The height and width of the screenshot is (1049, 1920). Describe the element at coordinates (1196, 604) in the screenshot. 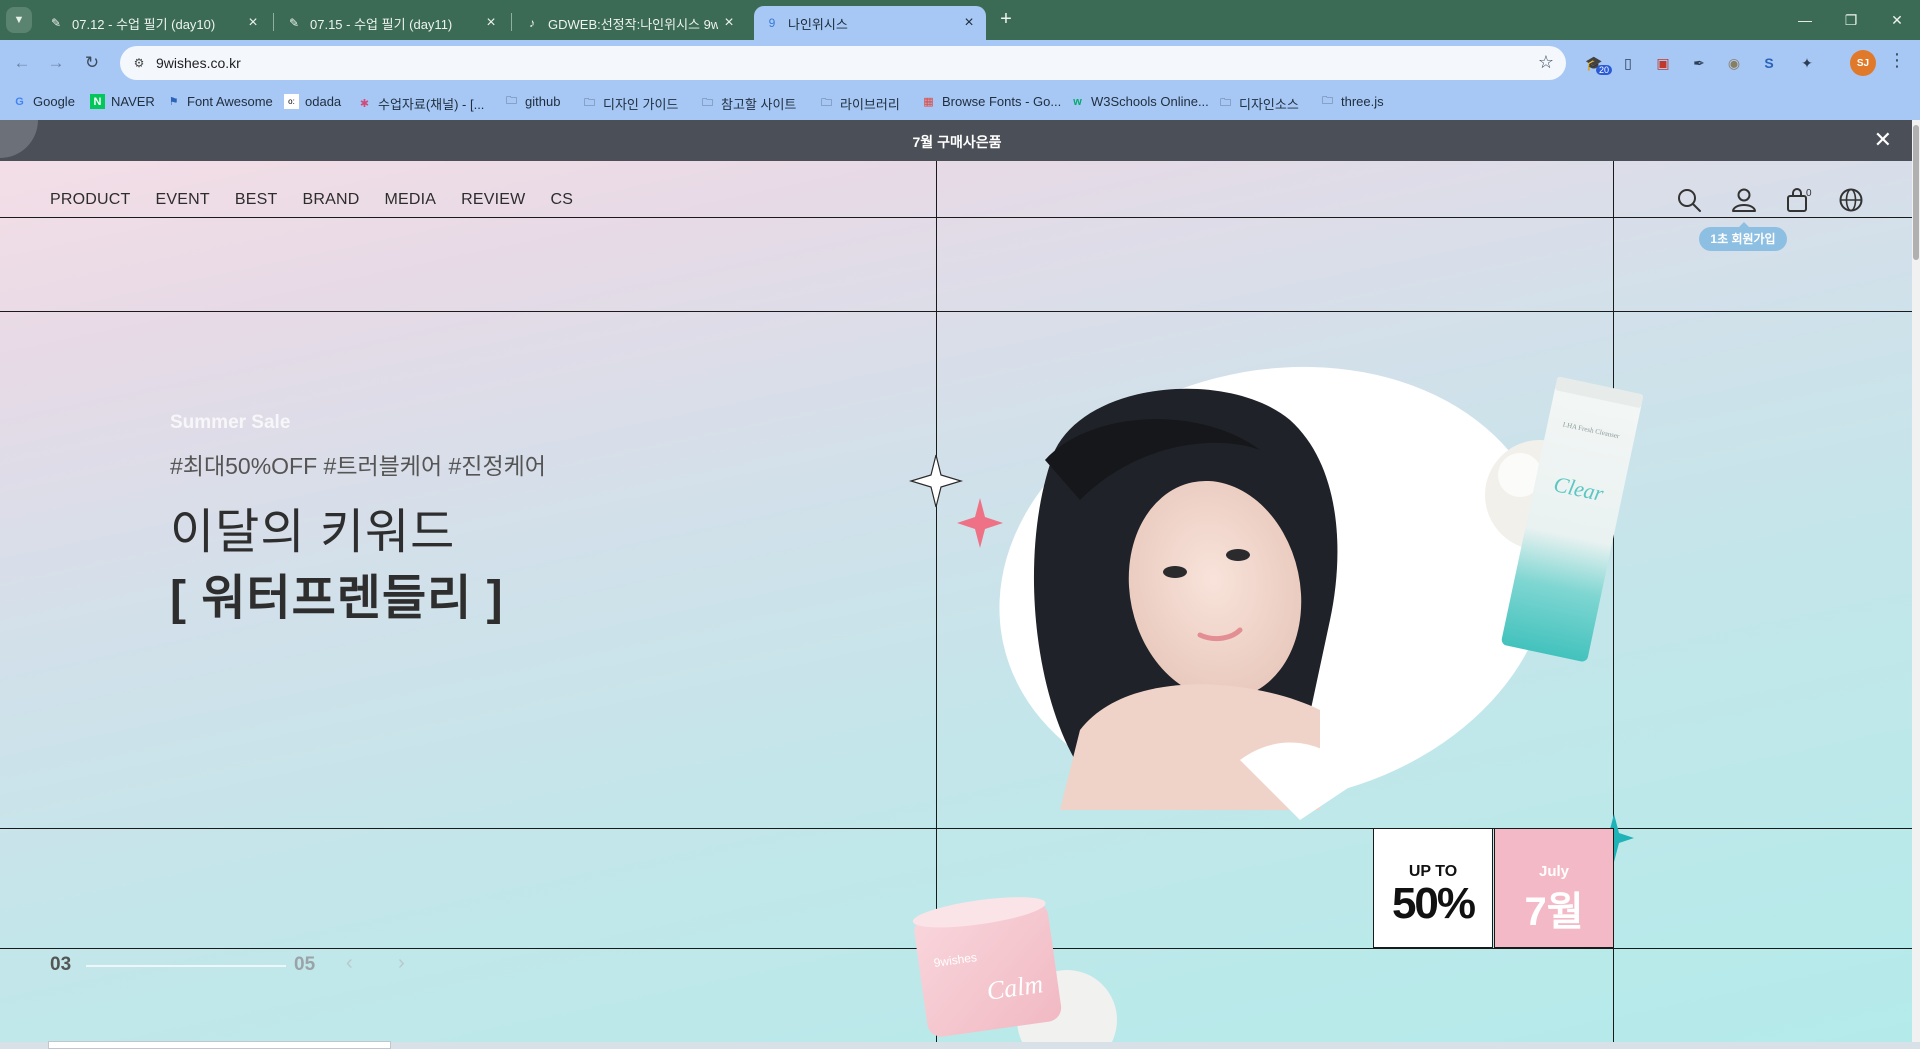

I see `model-portrait` at that location.